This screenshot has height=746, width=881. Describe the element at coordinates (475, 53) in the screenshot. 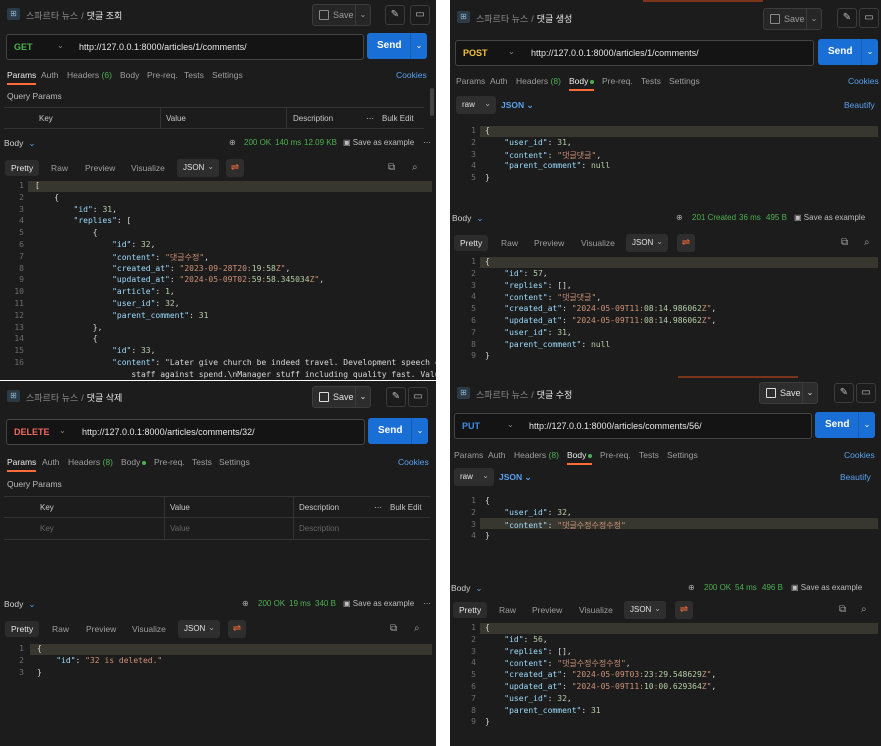

I see `method-select: POST` at that location.